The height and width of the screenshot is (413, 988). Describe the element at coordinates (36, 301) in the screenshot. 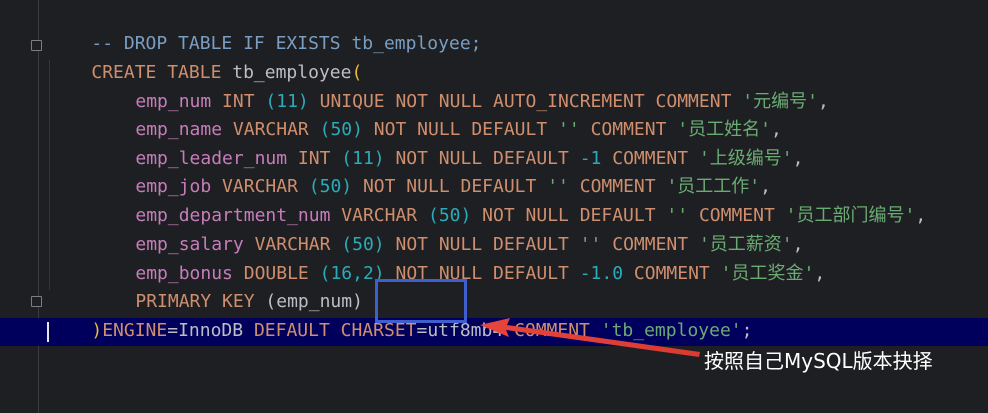

I see `fold-close-icon` at that location.